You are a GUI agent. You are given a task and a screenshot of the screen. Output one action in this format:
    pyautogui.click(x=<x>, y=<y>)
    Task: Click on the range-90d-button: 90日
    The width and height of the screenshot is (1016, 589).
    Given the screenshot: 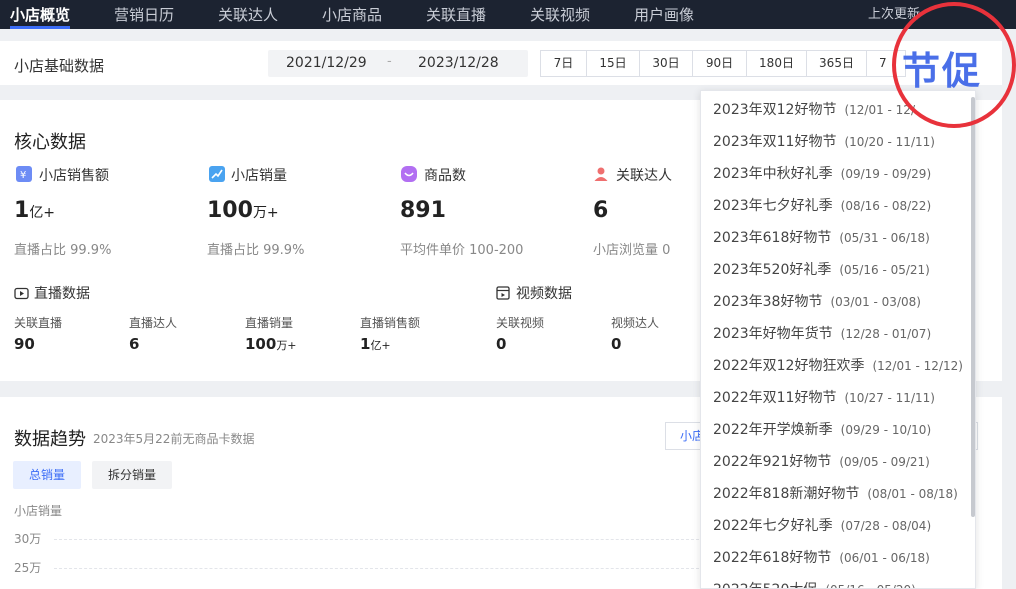 What is the action you would take?
    pyautogui.click(x=719, y=63)
    